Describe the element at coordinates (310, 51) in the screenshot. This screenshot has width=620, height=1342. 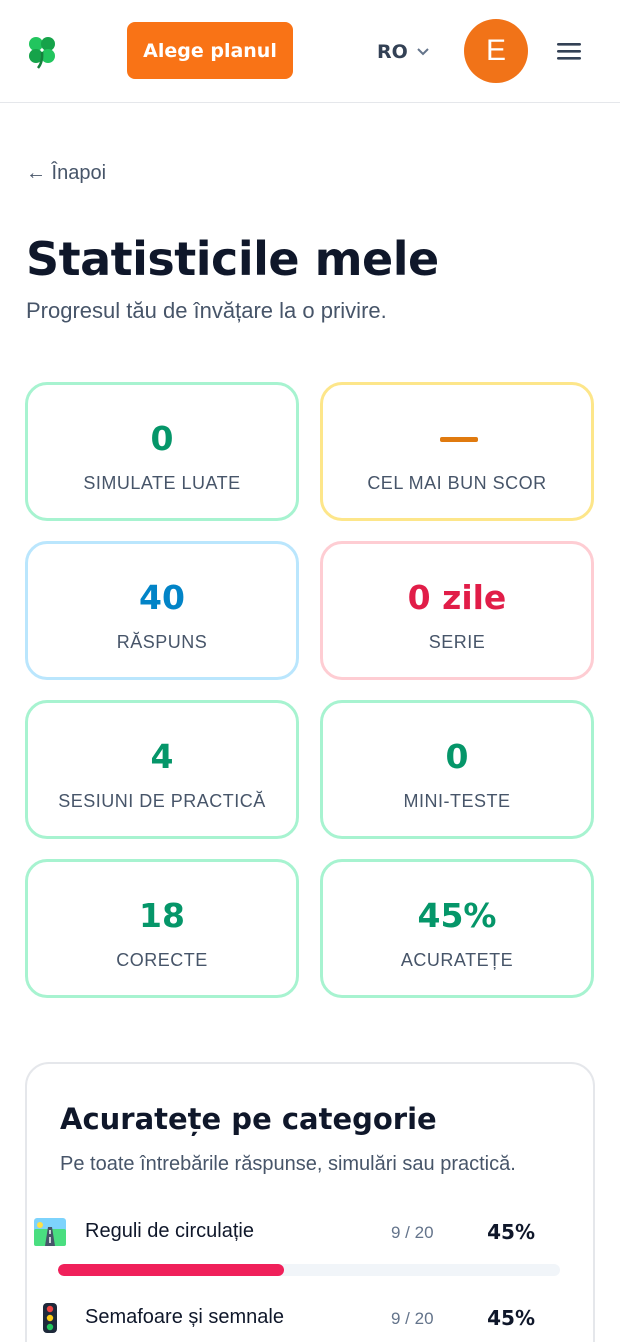
I see `top-header: Alege planul RO E` at that location.